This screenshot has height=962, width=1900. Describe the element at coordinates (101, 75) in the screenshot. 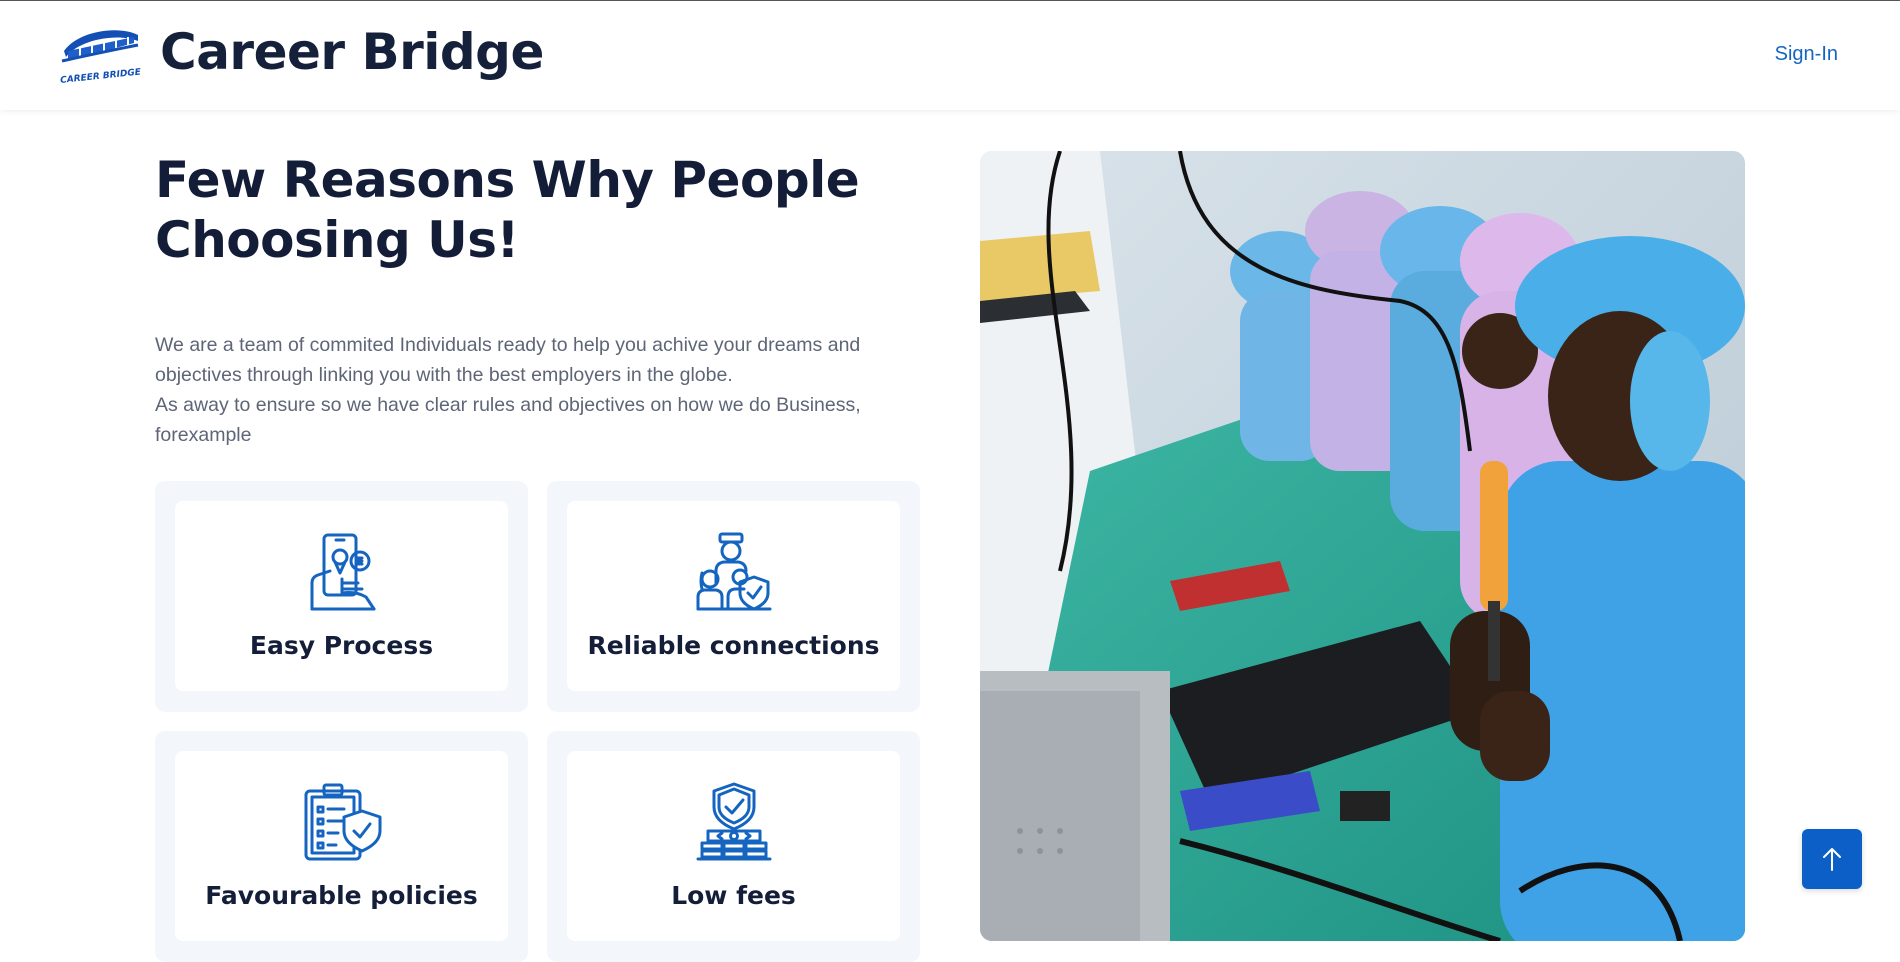

I see `logo-text: CAREER BRIDGE` at that location.